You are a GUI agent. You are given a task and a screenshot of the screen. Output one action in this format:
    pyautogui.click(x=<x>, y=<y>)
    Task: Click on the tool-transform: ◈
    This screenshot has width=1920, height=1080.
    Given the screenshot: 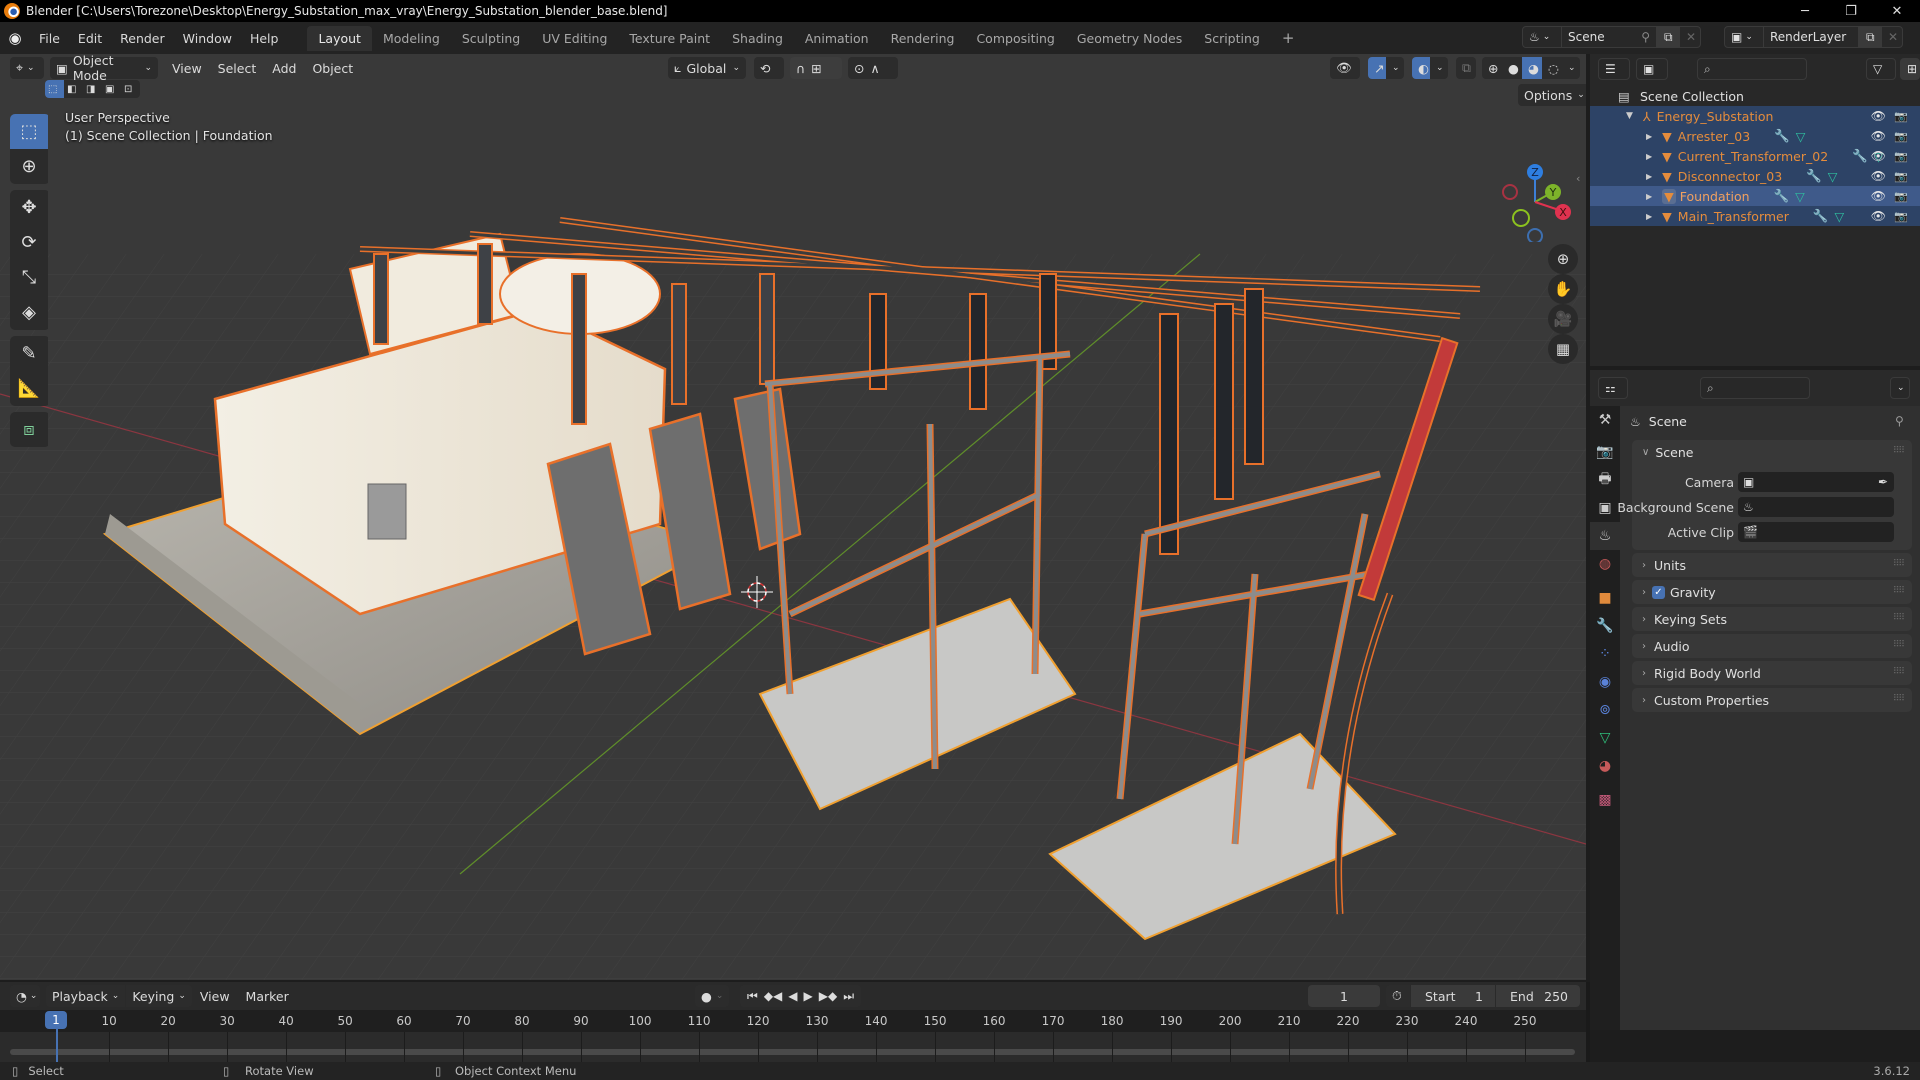 What is the action you would take?
    pyautogui.click(x=29, y=312)
    